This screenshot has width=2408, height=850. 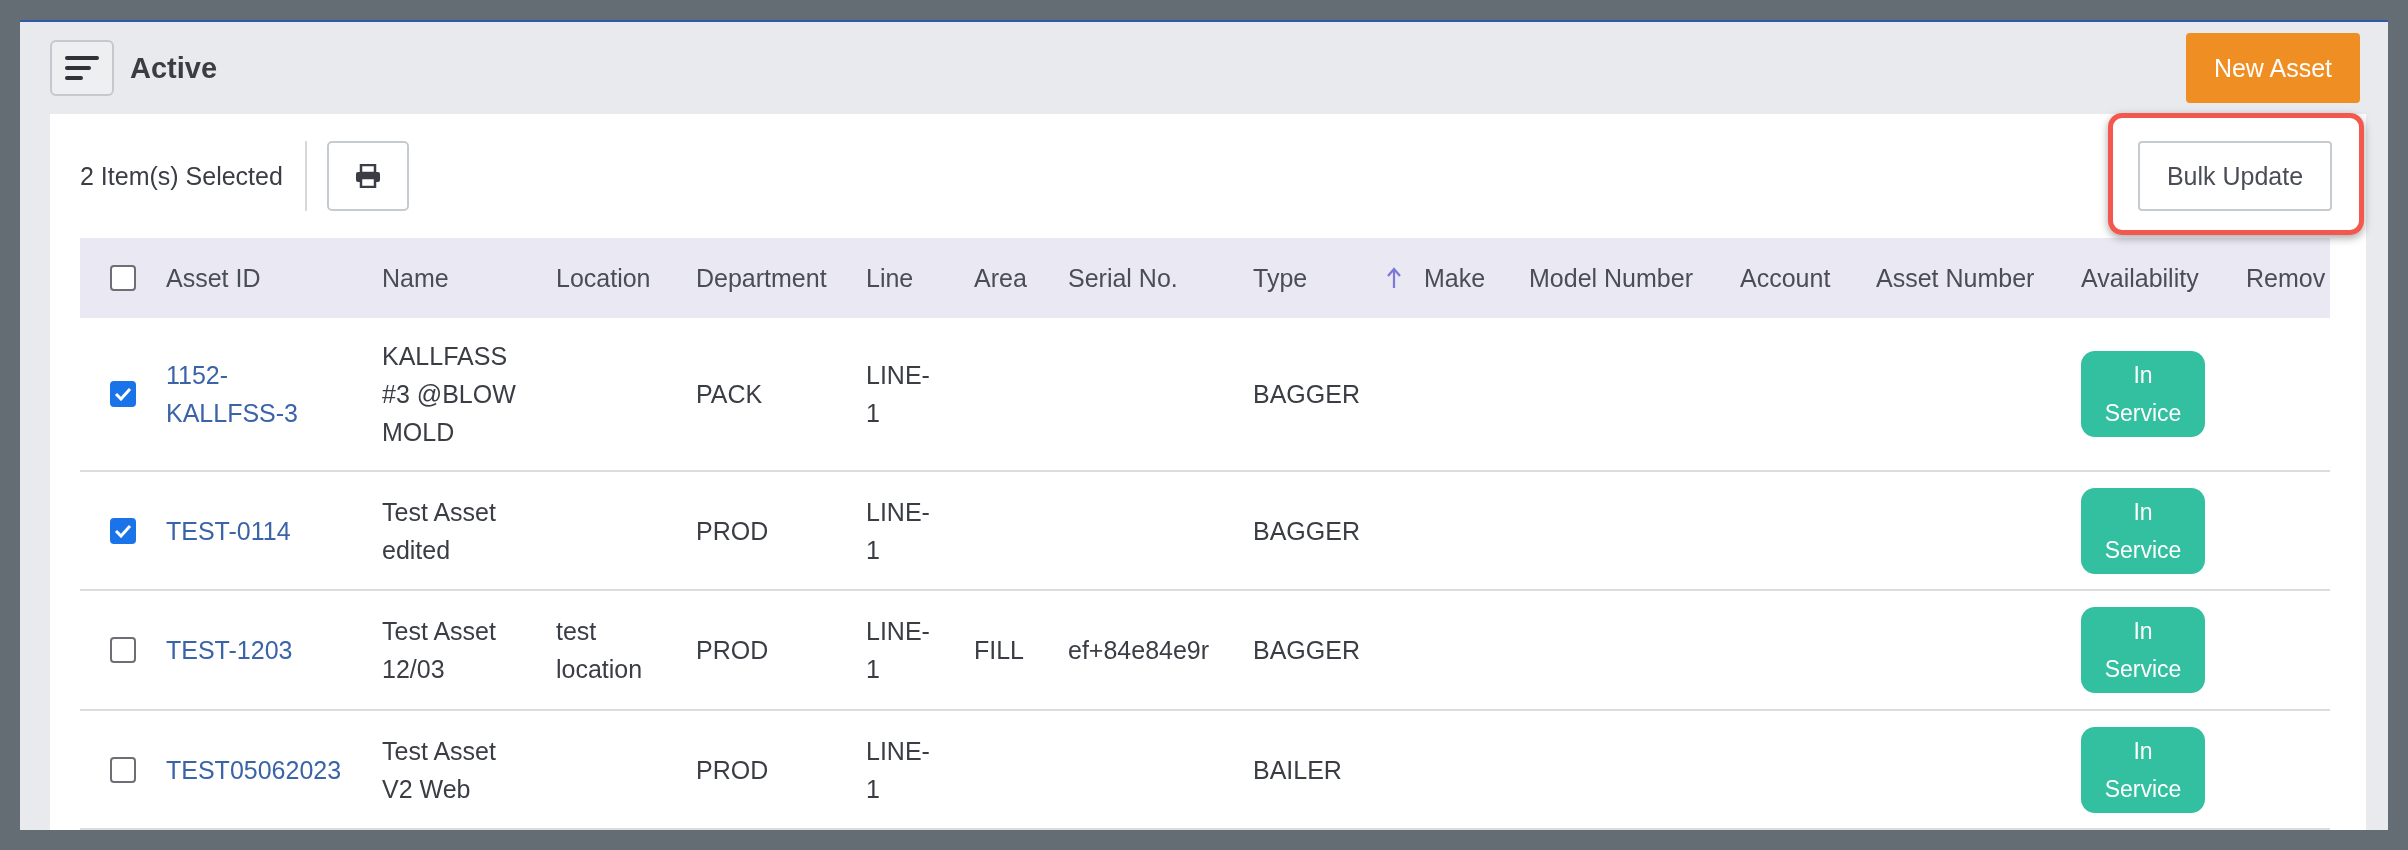 What do you see at coordinates (228, 530) in the screenshot?
I see `asset-id-link: TEST-0114` at bounding box center [228, 530].